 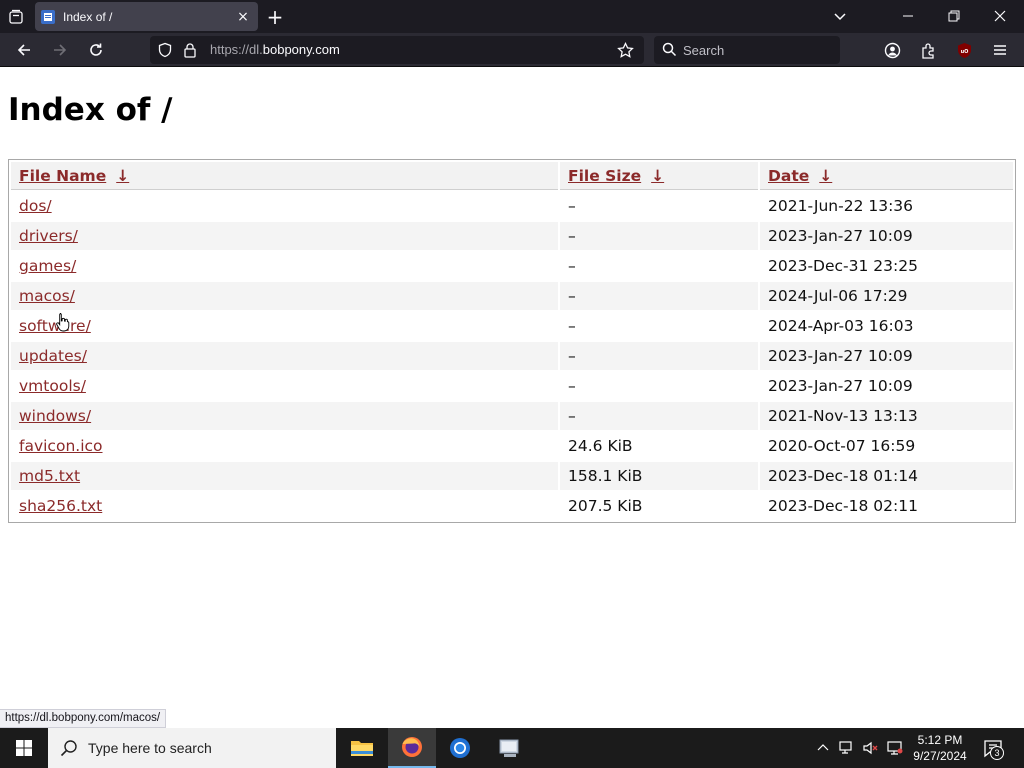 I want to click on taskbar-search-icon, so click(x=69, y=750).